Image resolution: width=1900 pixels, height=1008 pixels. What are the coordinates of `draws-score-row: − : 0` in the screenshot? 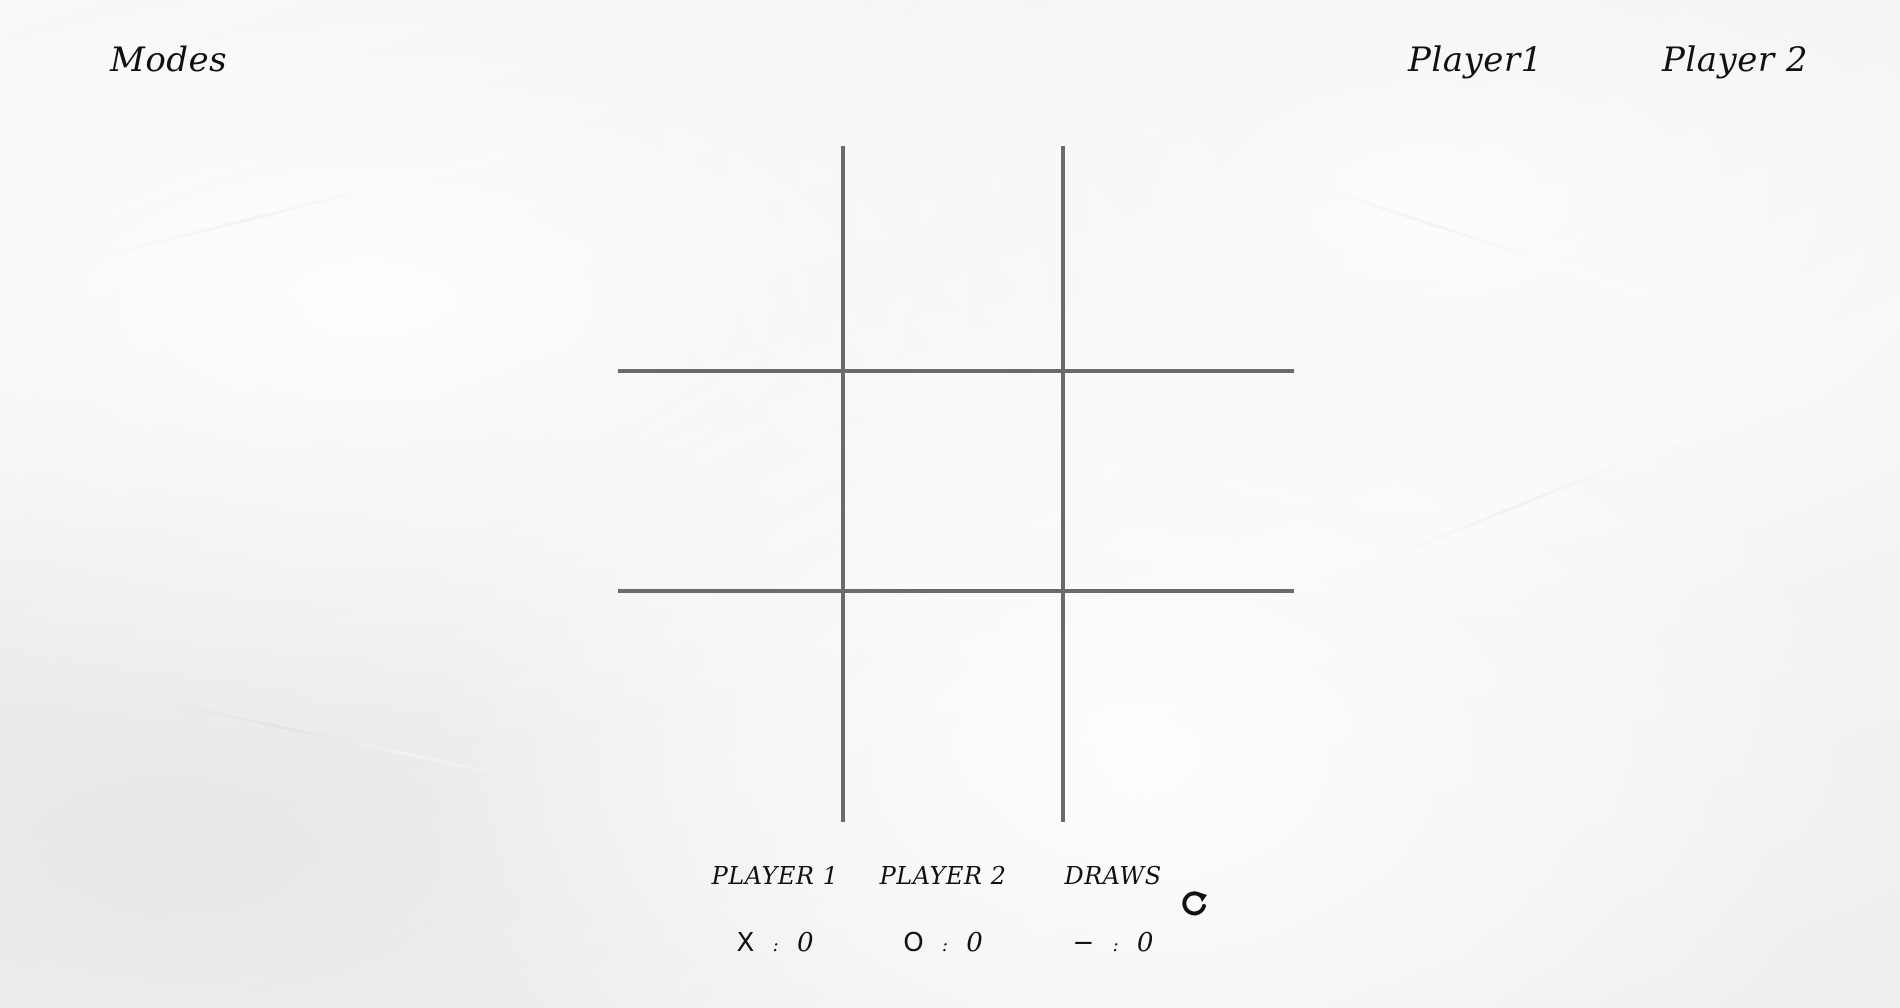 It's located at (1113, 943).